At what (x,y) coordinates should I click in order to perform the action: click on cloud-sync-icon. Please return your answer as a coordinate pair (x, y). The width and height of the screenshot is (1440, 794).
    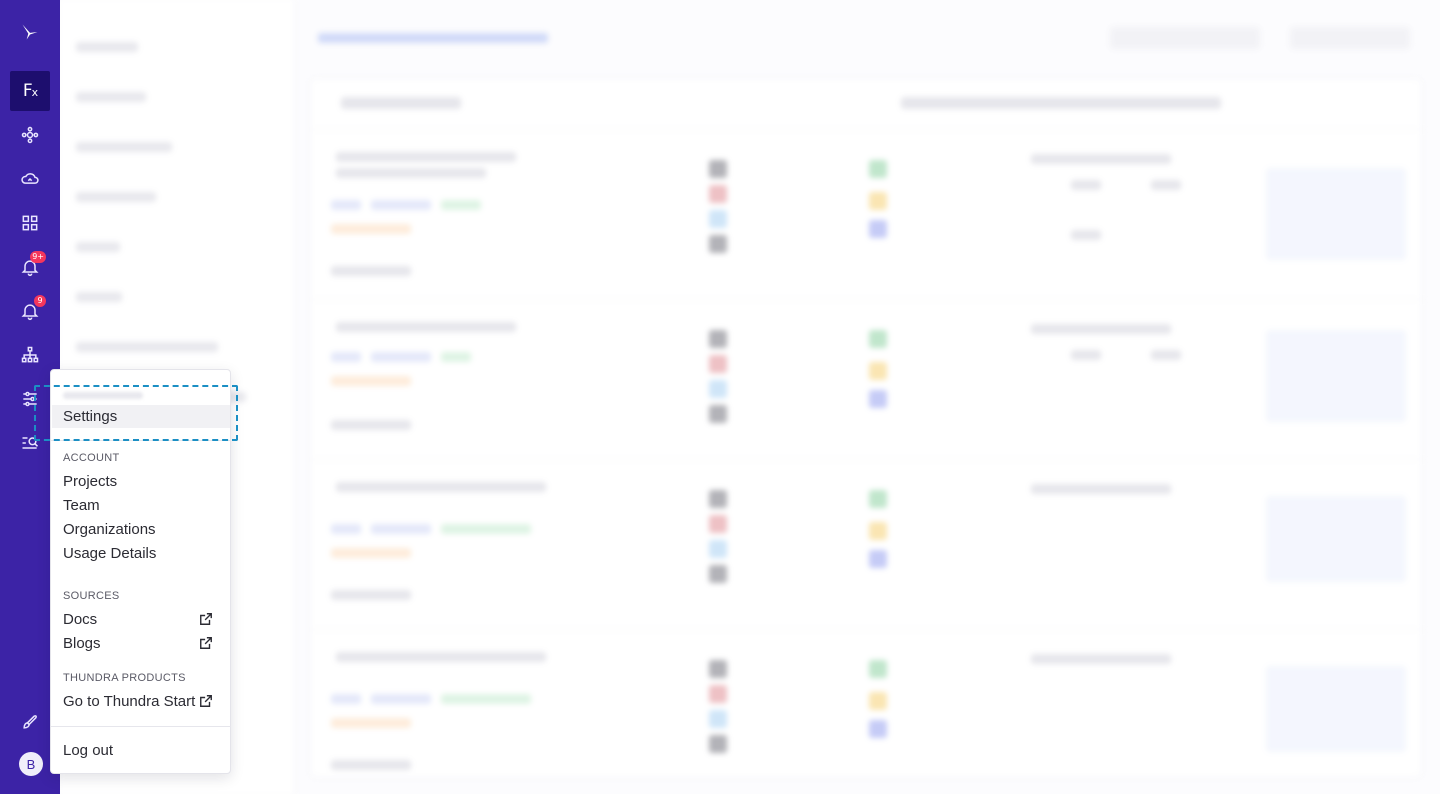
    Looking at the image, I should click on (30, 179).